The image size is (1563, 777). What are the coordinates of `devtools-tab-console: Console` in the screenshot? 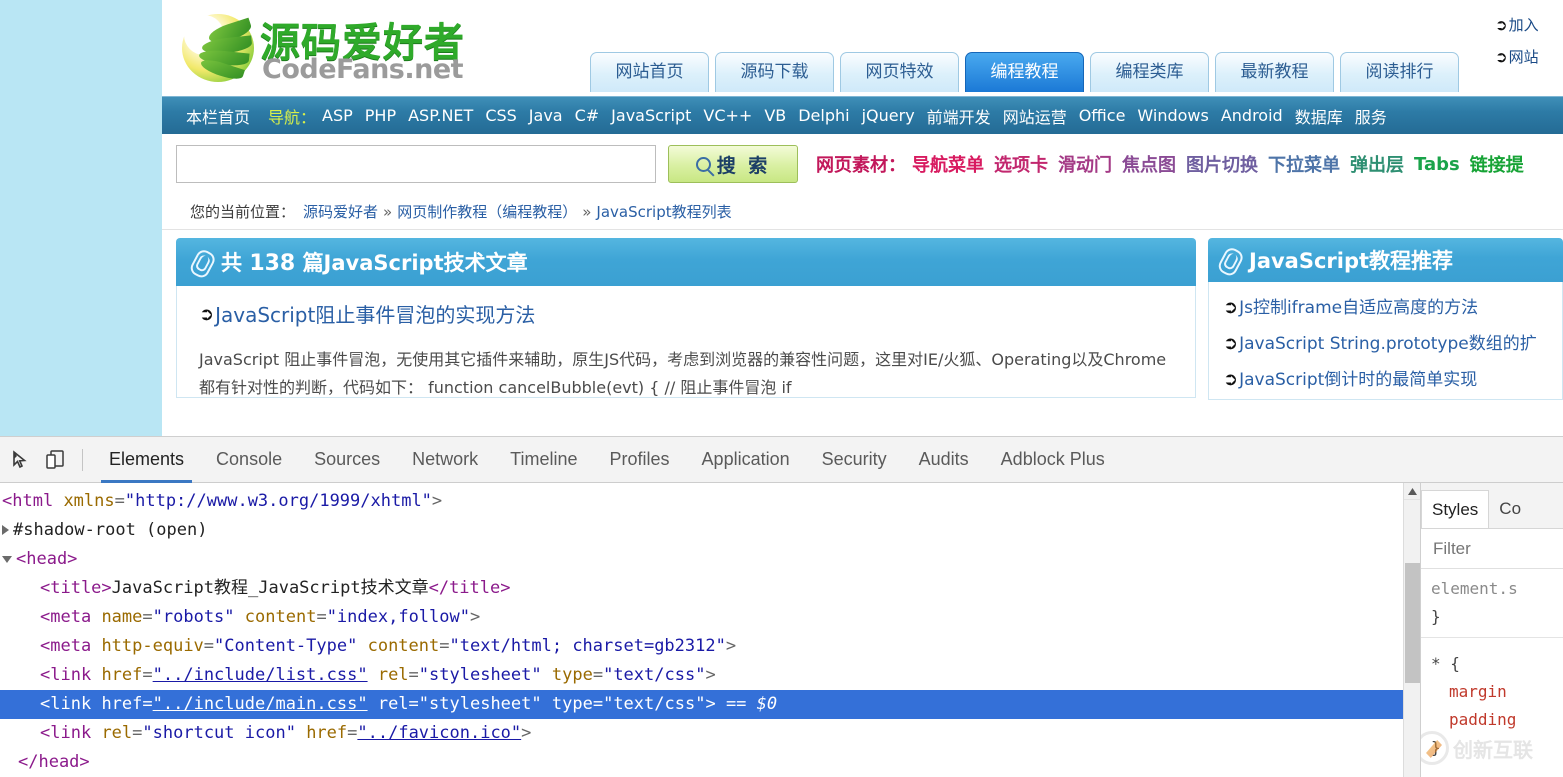 It's located at (249, 460).